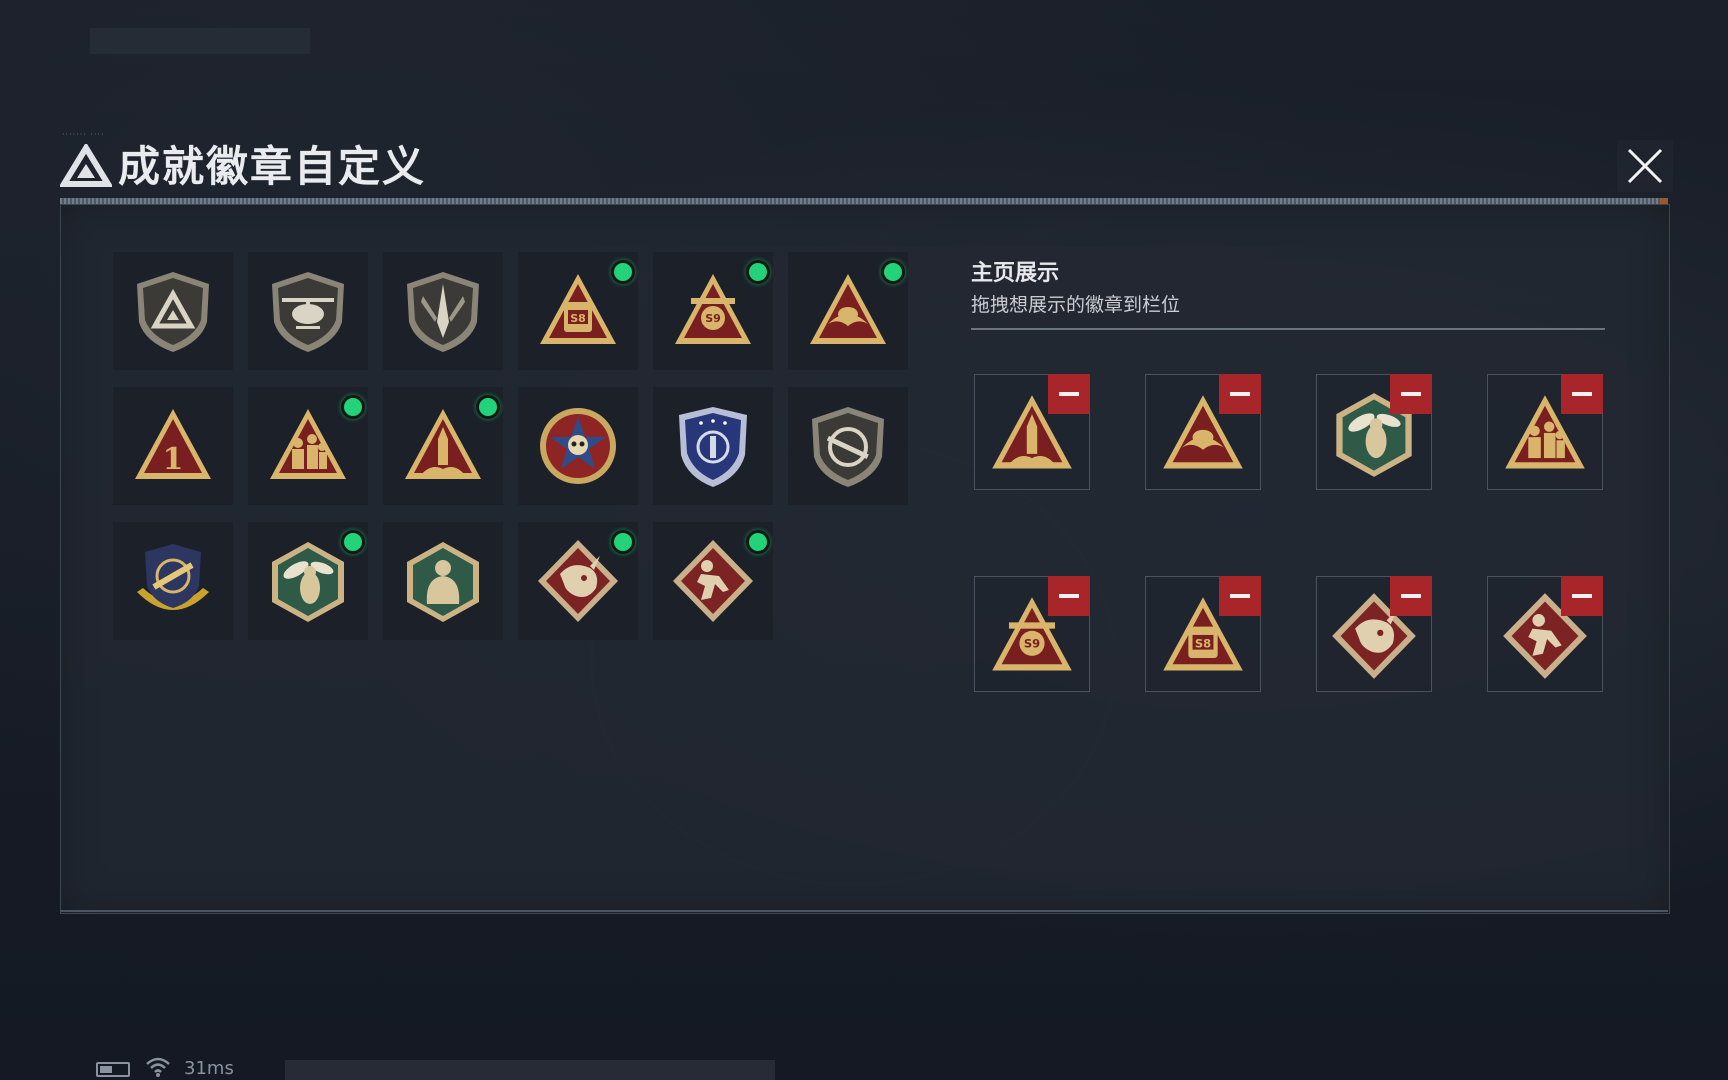 The height and width of the screenshot is (1080, 1728). Describe the element at coordinates (713, 318) in the screenshot. I see `badge-s9-text: S9` at that location.